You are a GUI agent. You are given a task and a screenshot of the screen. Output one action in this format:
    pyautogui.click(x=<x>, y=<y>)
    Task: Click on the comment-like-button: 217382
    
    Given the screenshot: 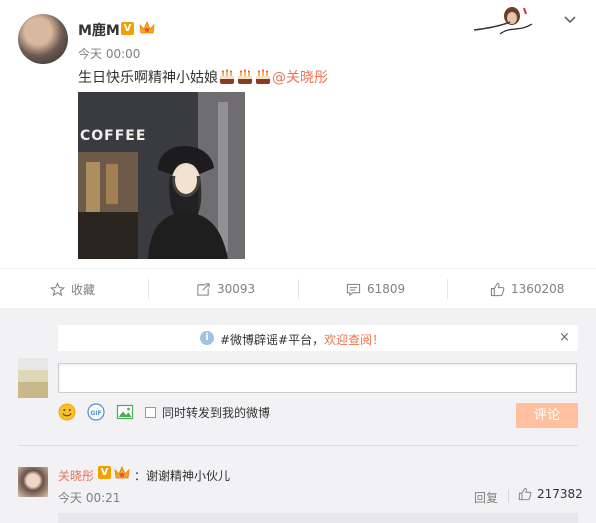 What is the action you would take?
    pyautogui.click(x=550, y=494)
    